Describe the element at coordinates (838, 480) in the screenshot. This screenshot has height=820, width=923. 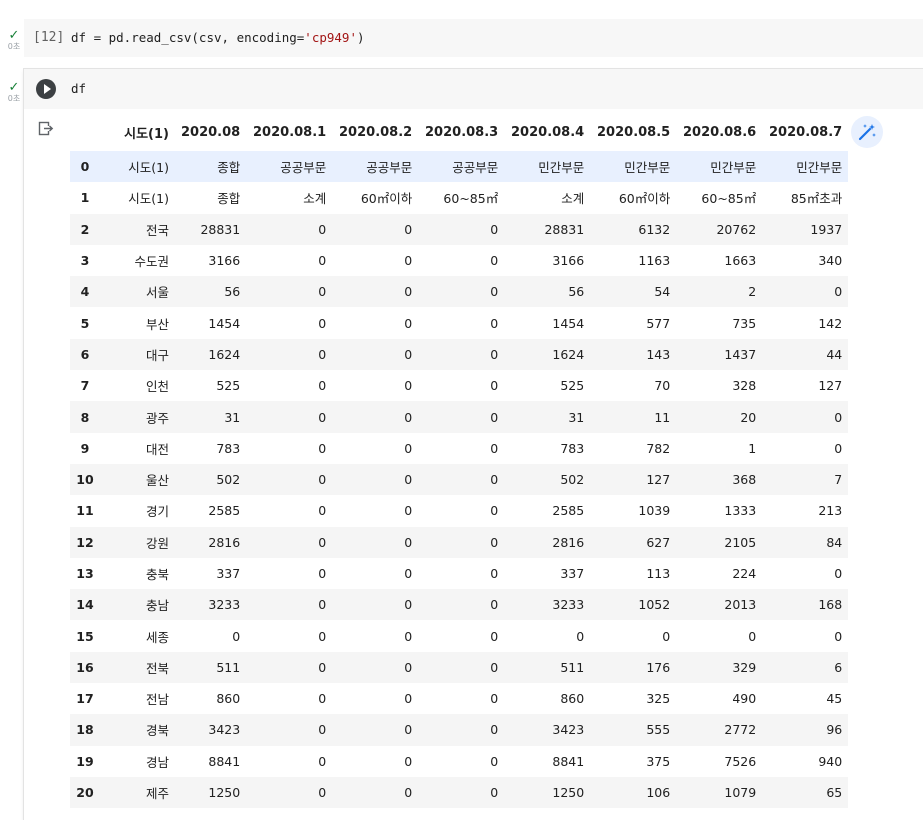
I see `table-cell: 7` at that location.